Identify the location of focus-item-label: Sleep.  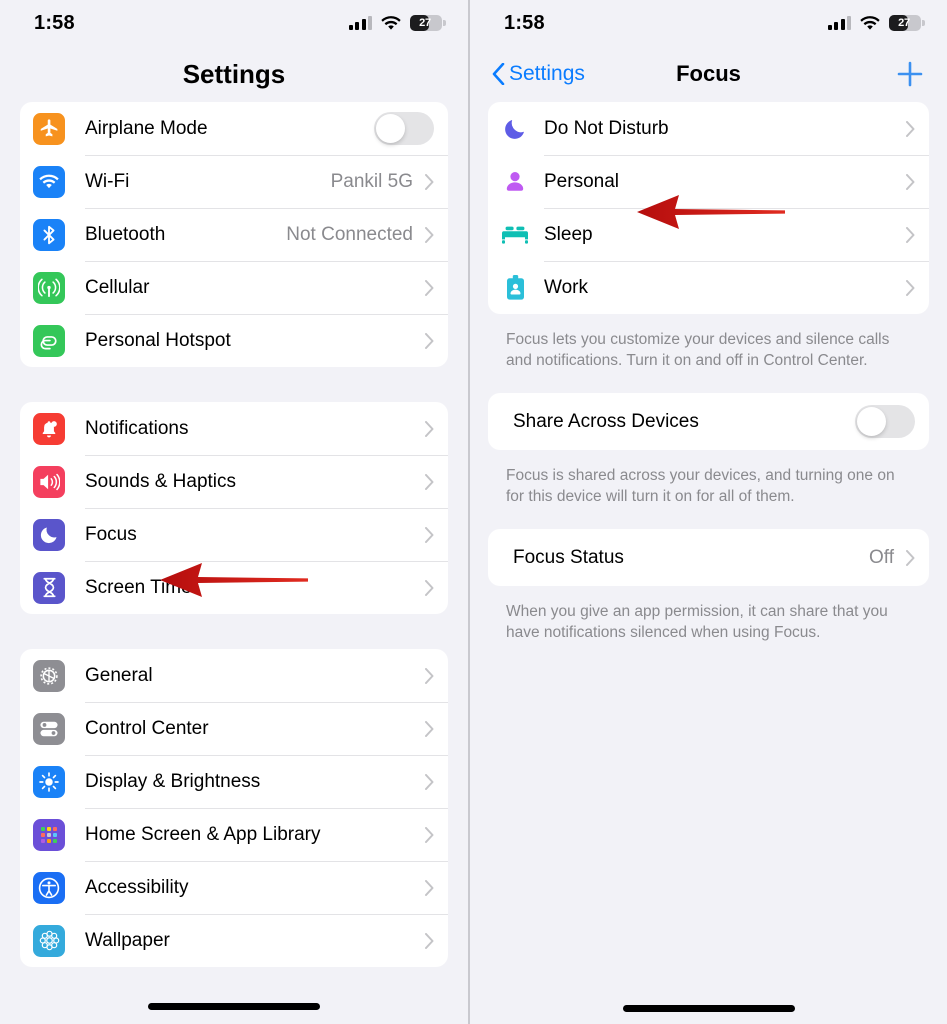
(568, 234).